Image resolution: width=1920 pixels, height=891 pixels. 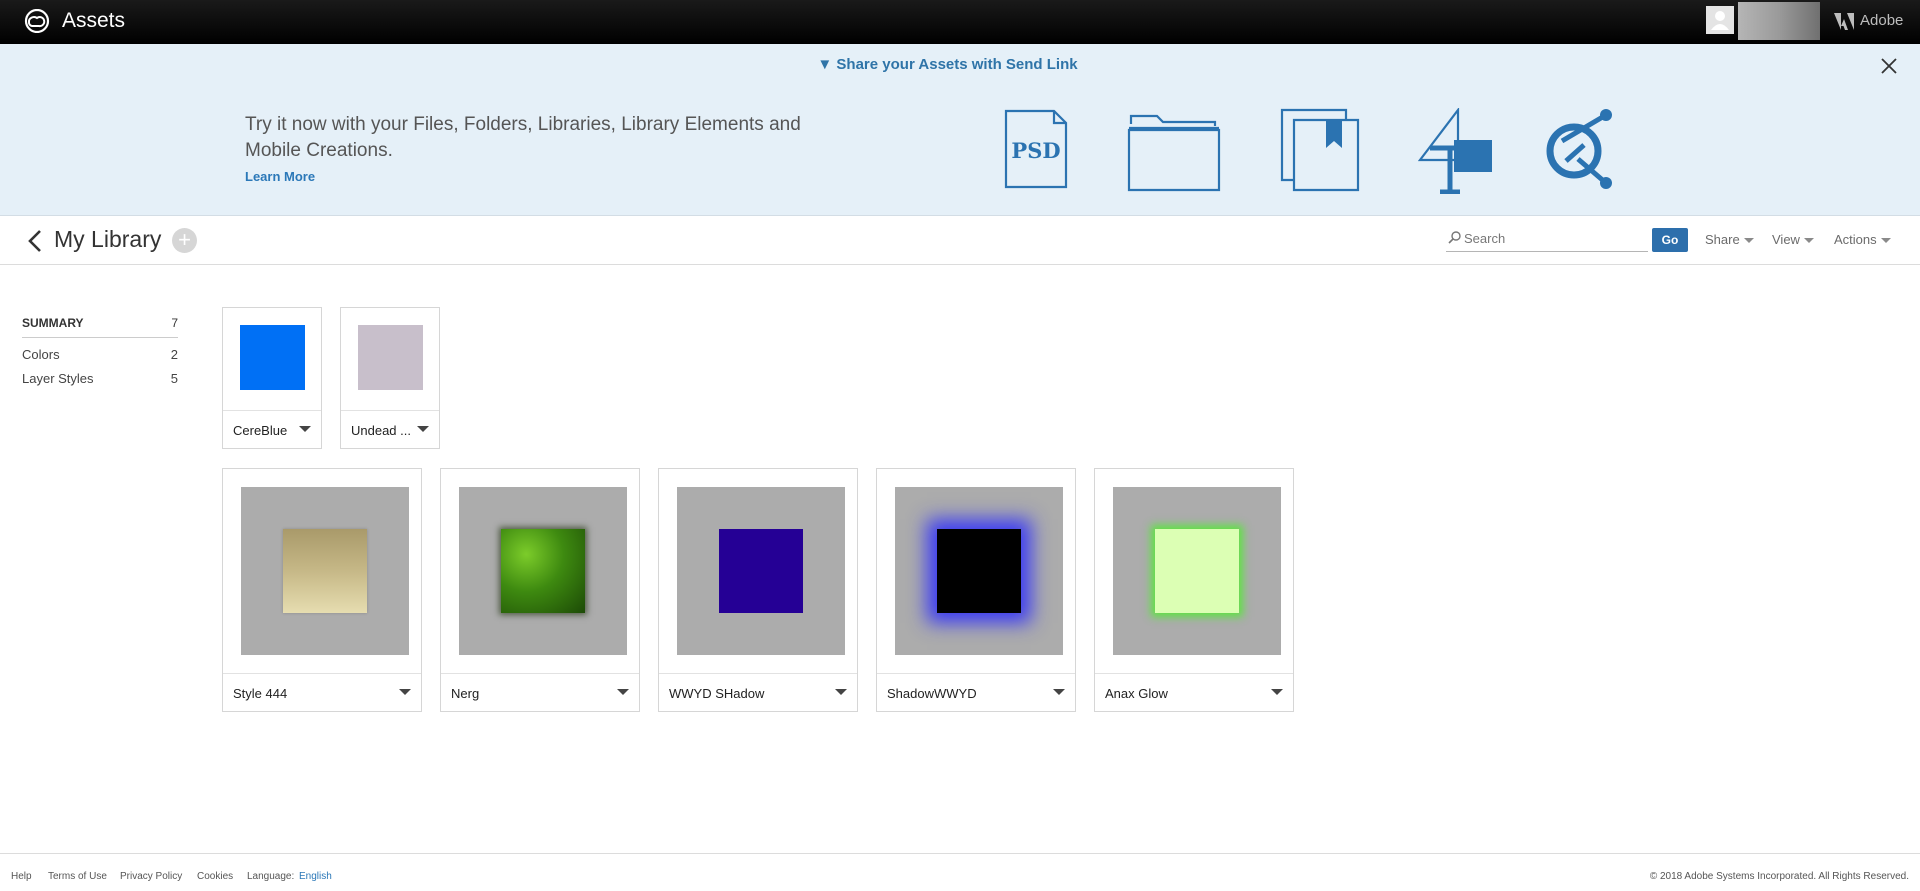 I want to click on library-toolbar: My Library + Go Share View Actions, so click(x=960, y=240).